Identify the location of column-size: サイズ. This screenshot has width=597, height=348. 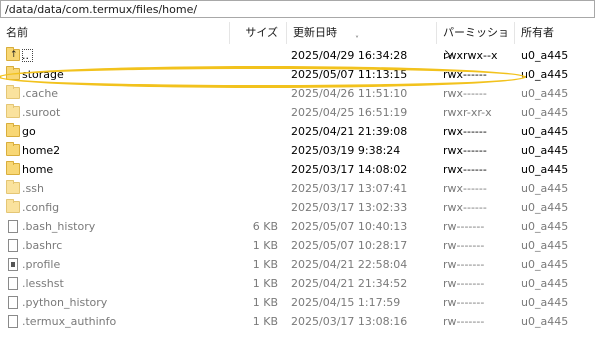
(258, 33).